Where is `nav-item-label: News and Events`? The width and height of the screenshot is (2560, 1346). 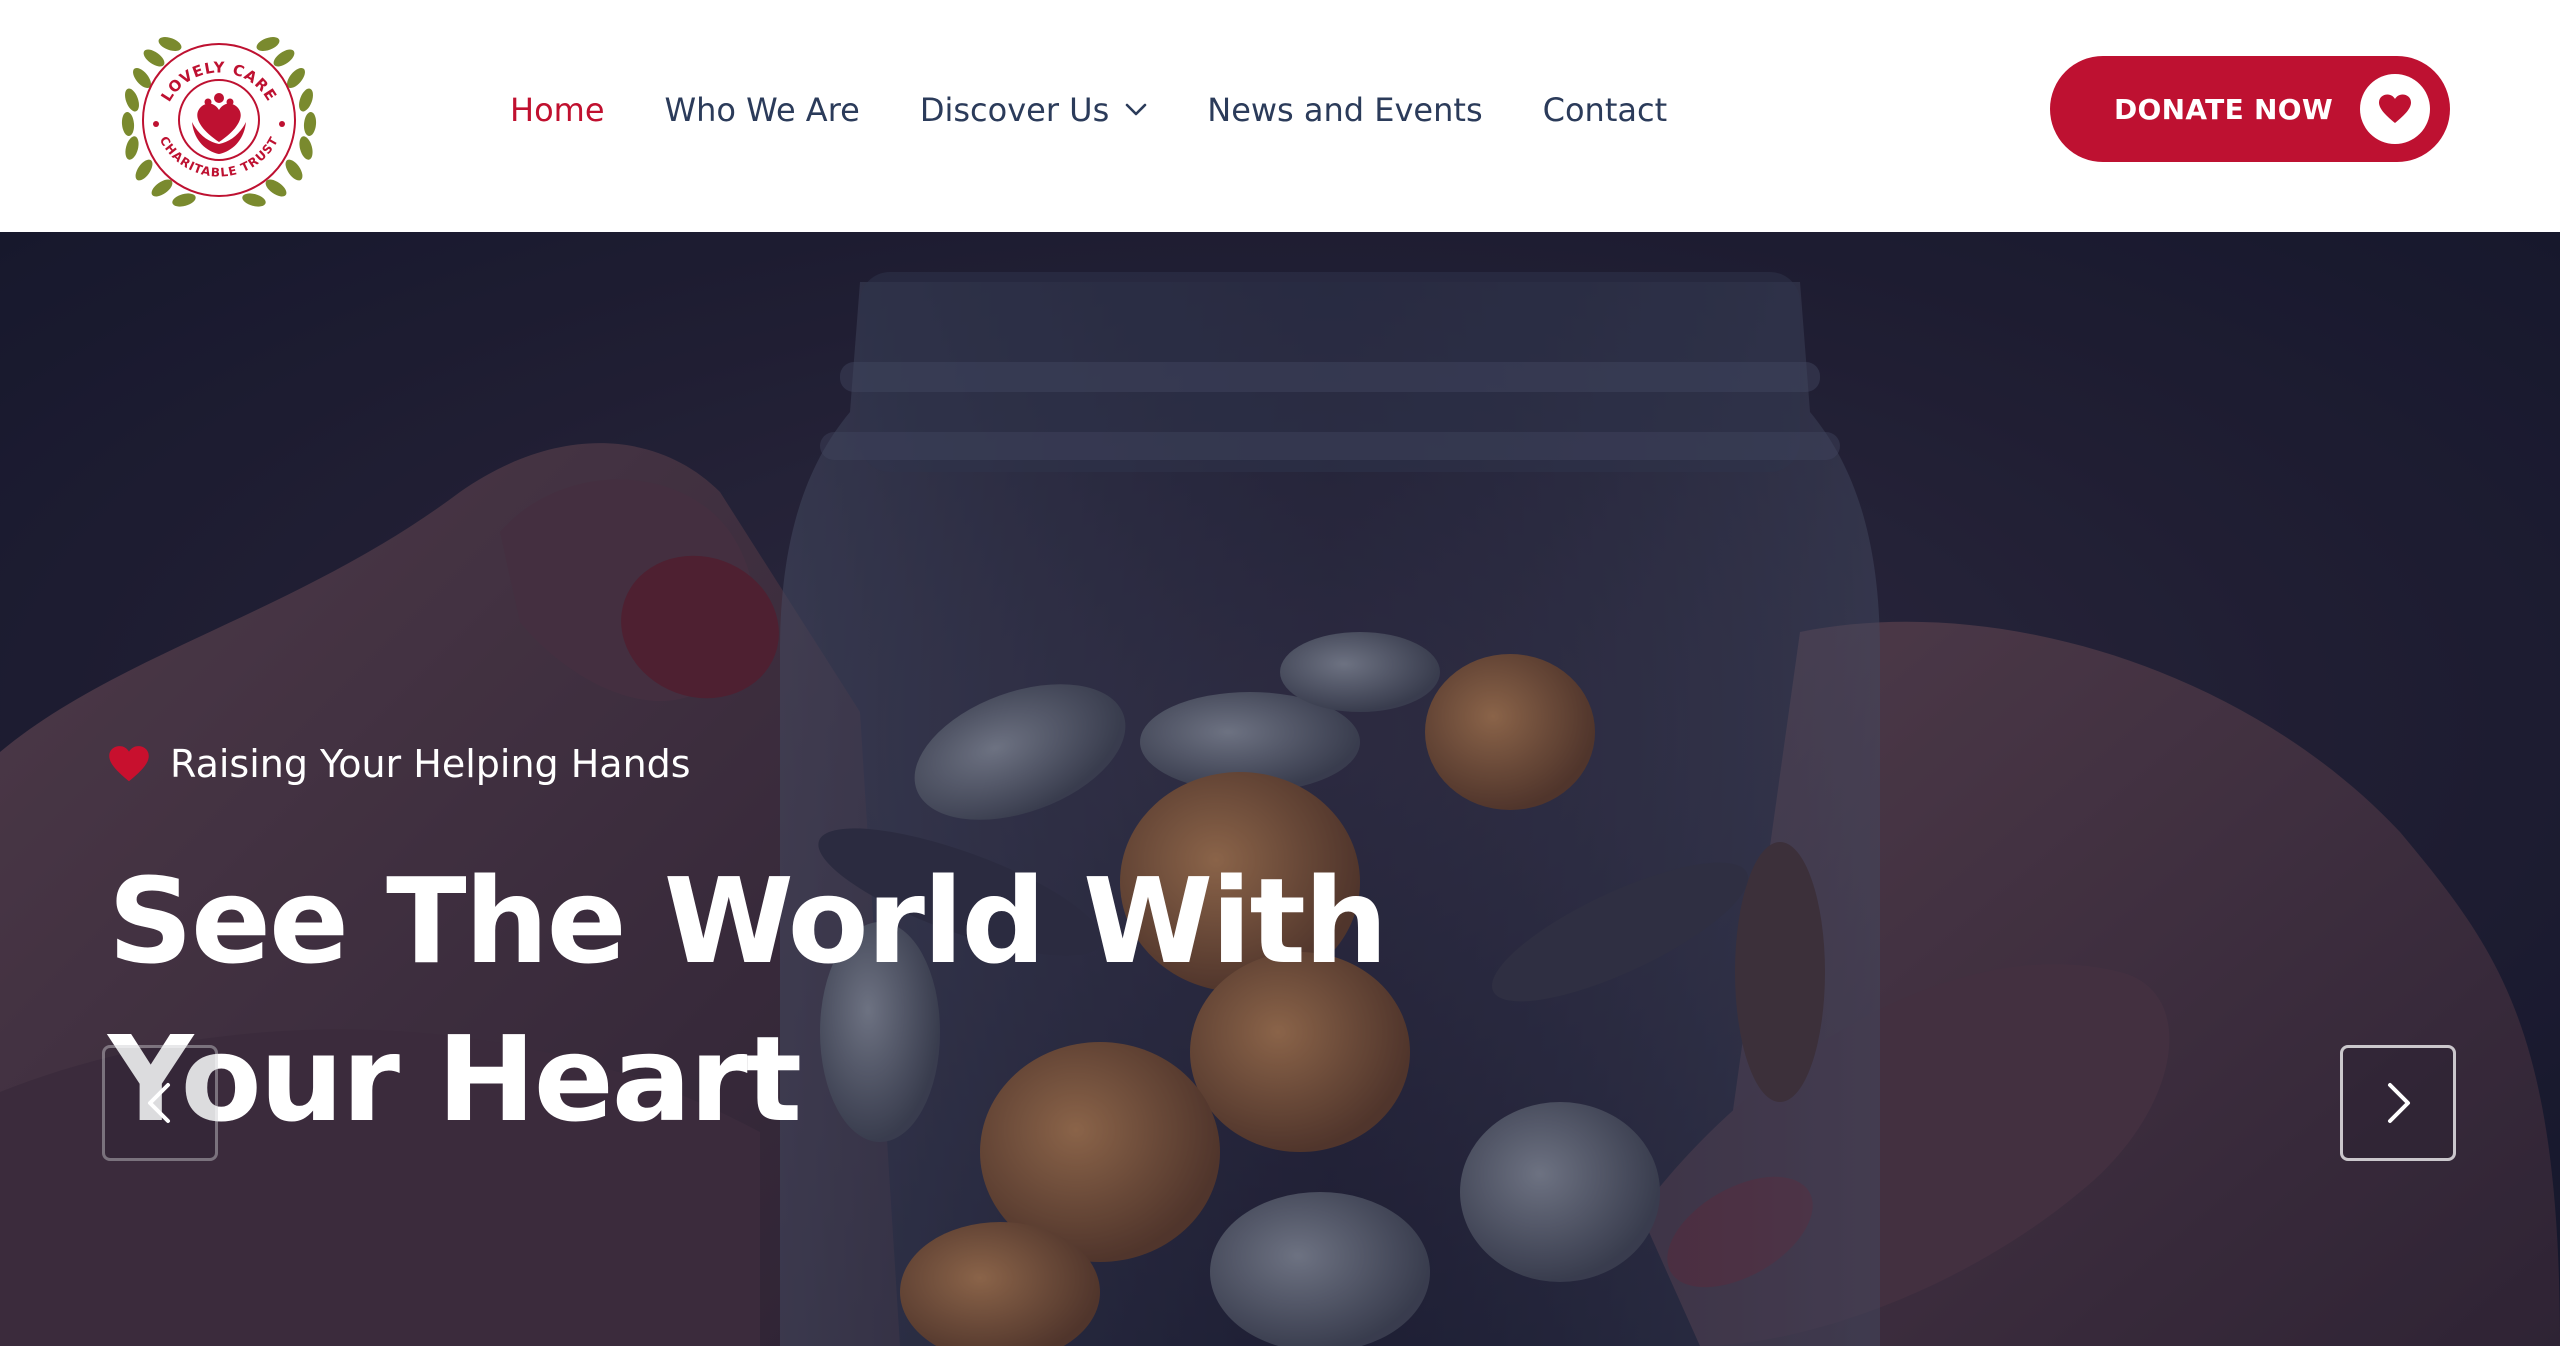 nav-item-label: News and Events is located at coordinates (1345, 110).